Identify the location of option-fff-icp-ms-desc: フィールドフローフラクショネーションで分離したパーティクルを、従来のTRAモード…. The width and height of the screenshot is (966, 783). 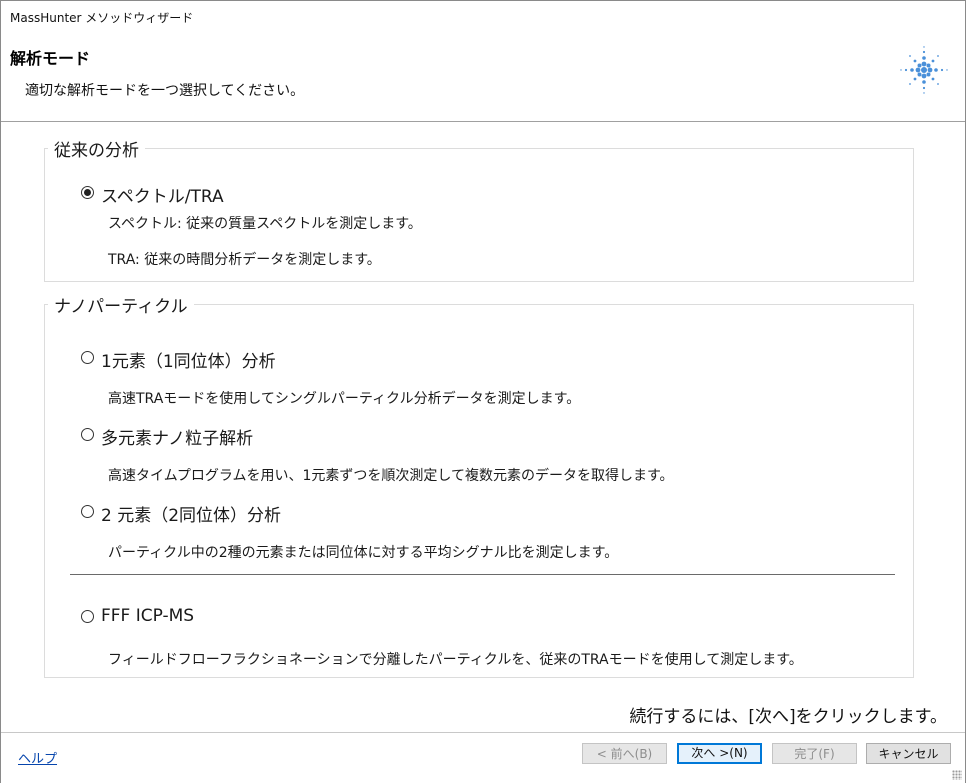
(455, 660).